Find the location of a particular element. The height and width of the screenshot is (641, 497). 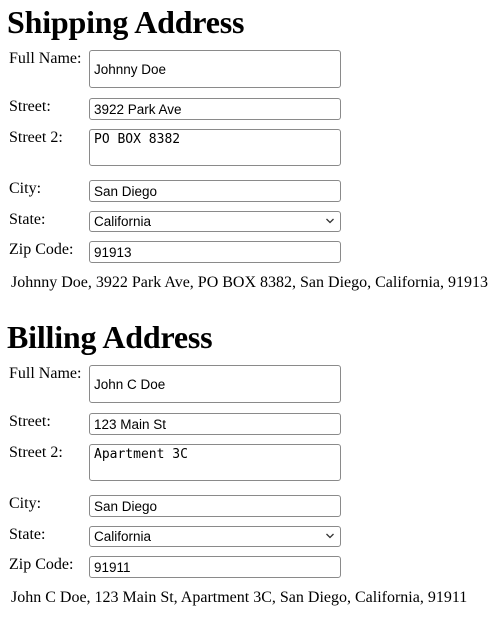

billing-full-name-input is located at coordinates (215, 384).